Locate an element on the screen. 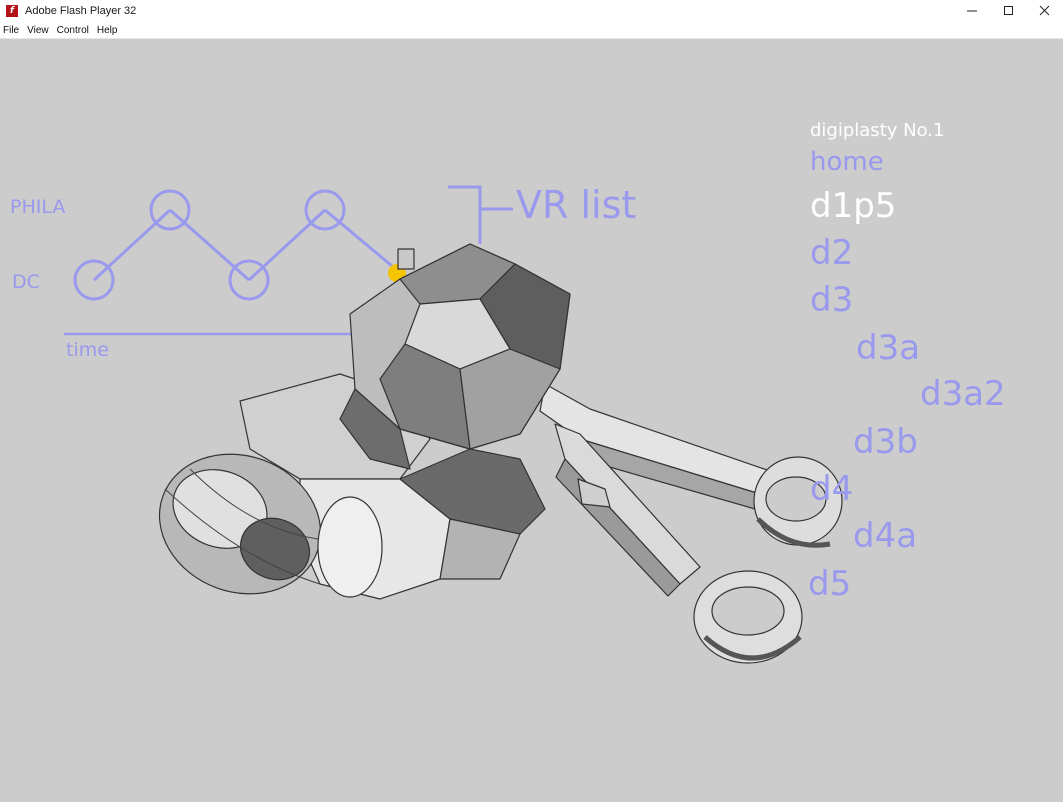 Image resolution: width=1063 pixels, height=802 pixels. menu-file: File is located at coordinates (12, 30).